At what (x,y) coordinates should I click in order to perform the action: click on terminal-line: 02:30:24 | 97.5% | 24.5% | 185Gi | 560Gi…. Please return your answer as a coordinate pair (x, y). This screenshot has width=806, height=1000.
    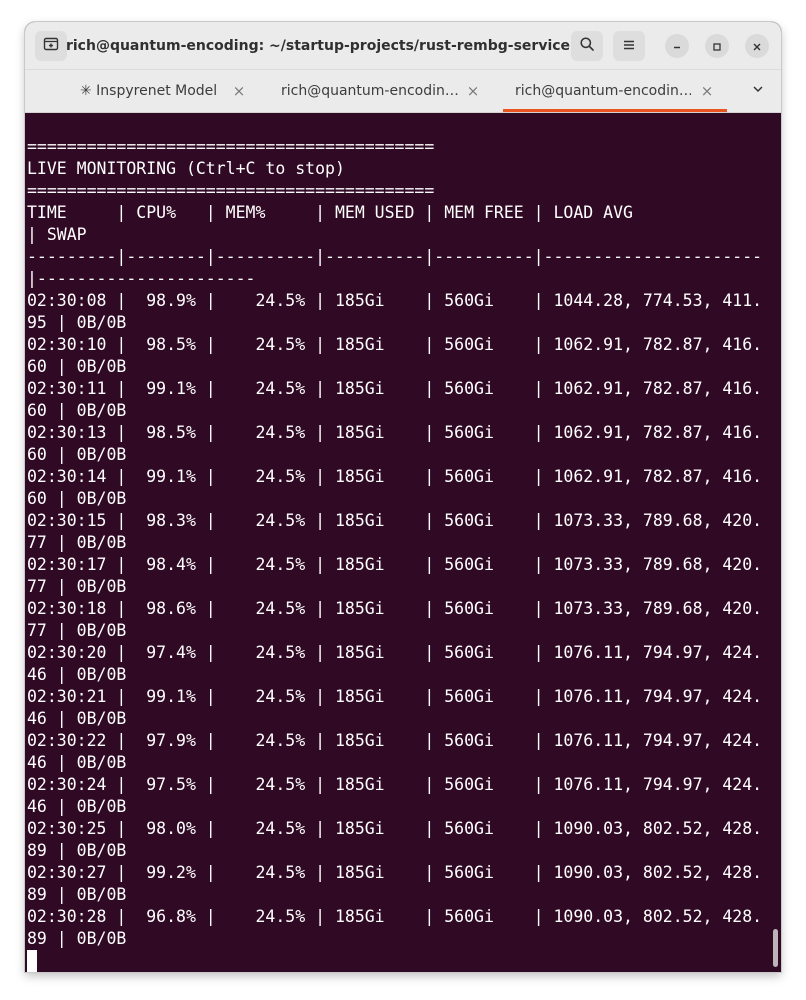
    Looking at the image, I should click on (395, 784).